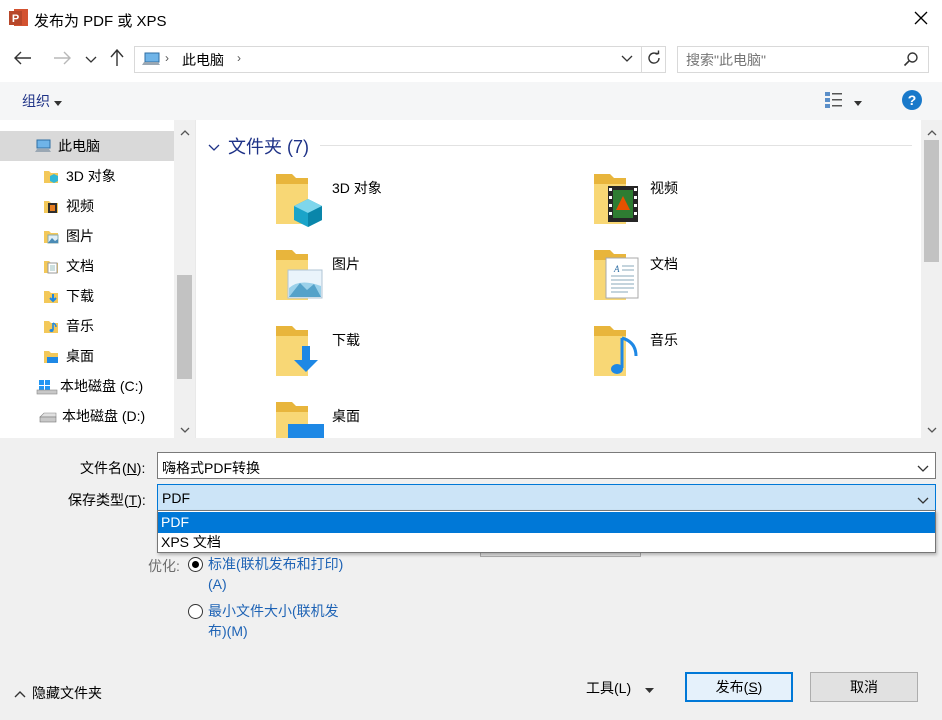 The image size is (942, 720). What do you see at coordinates (357, 188) in the screenshot?
I see `folder-label: 3D 对象` at bounding box center [357, 188].